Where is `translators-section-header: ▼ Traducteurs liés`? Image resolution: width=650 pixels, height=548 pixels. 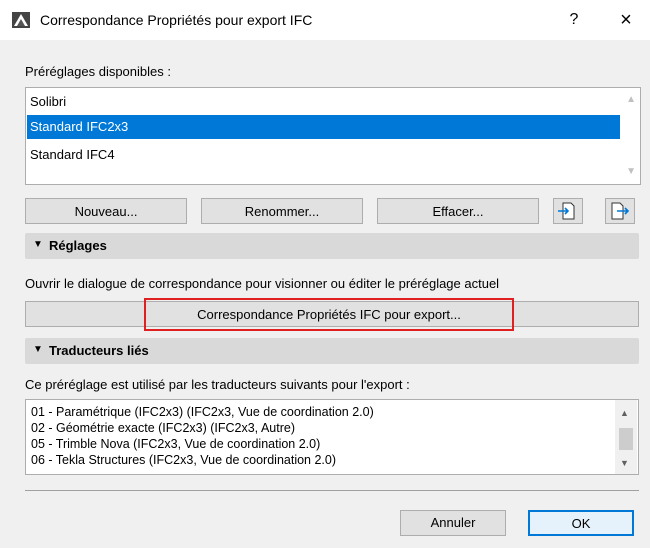 translators-section-header: ▼ Traducteurs liés is located at coordinates (332, 351).